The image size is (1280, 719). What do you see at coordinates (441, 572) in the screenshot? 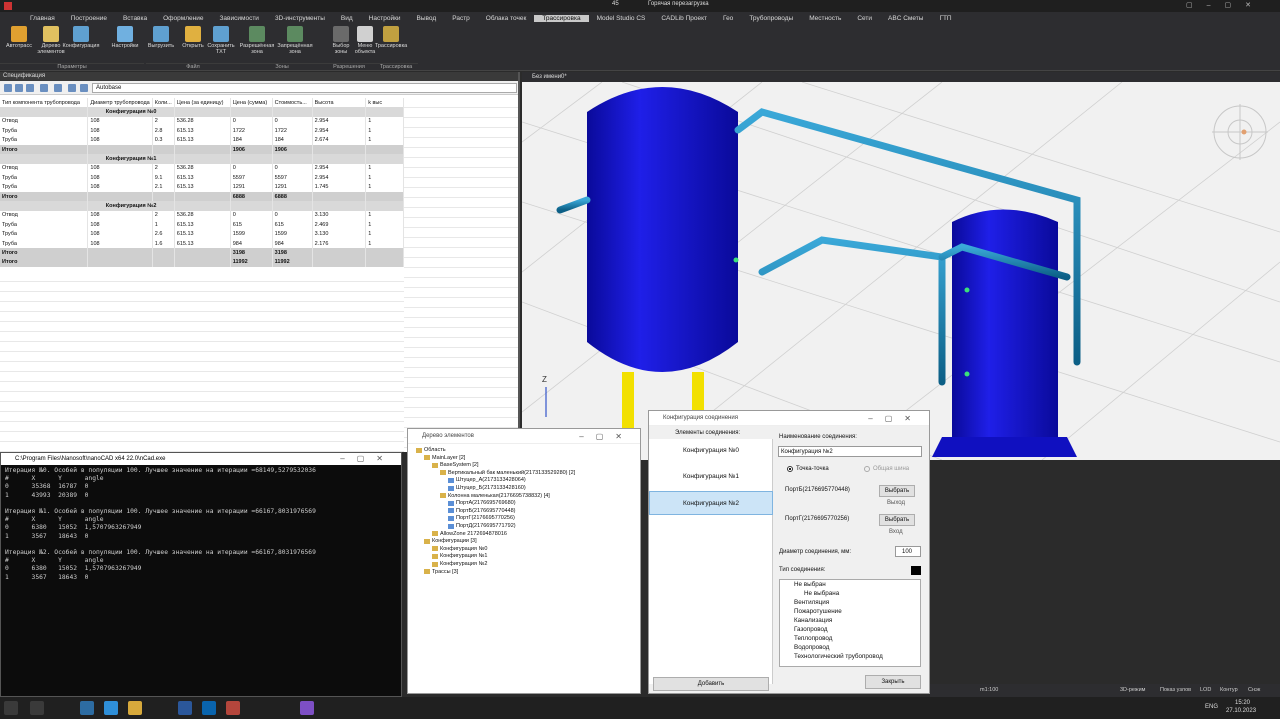
I see `tree-node: Трассы [3]` at bounding box center [441, 572].